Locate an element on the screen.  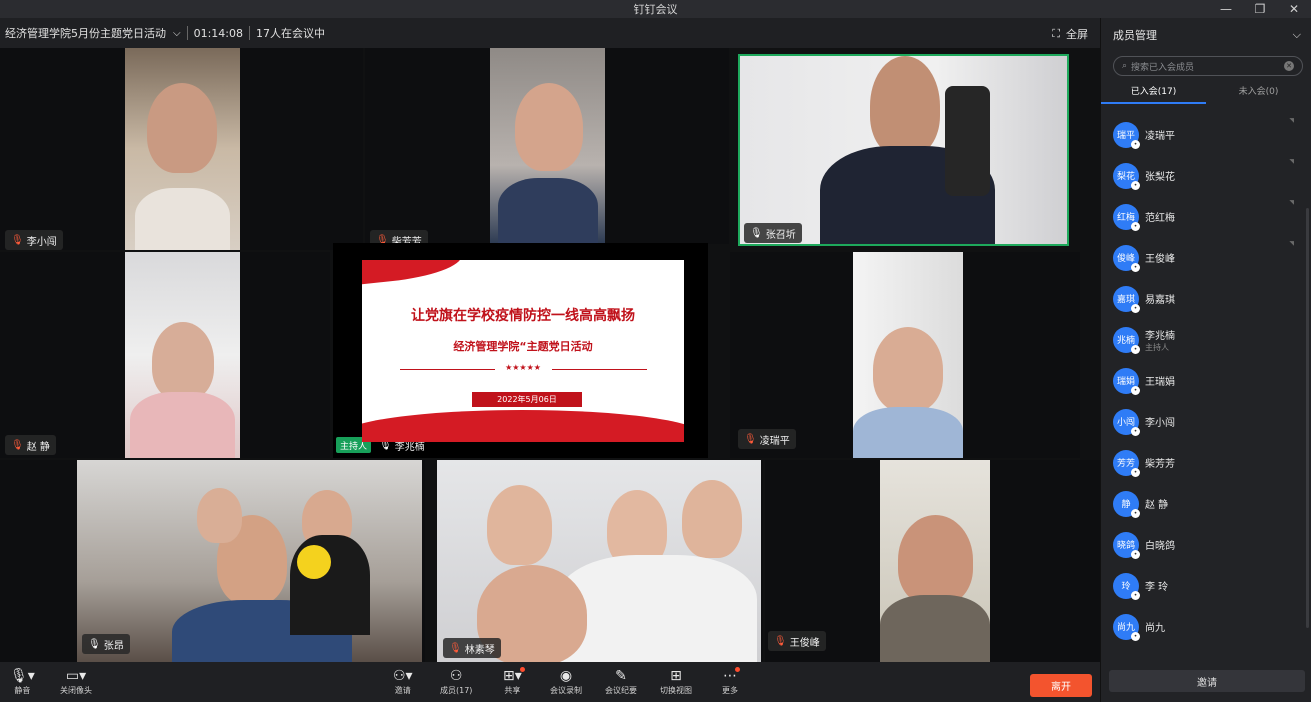
meeting-info-bar: 经济管理学院5月份主题党日活动 ⌵ 01:14:08 17人在会议中 ⛶ 全屏 is located at coordinates (550, 33).